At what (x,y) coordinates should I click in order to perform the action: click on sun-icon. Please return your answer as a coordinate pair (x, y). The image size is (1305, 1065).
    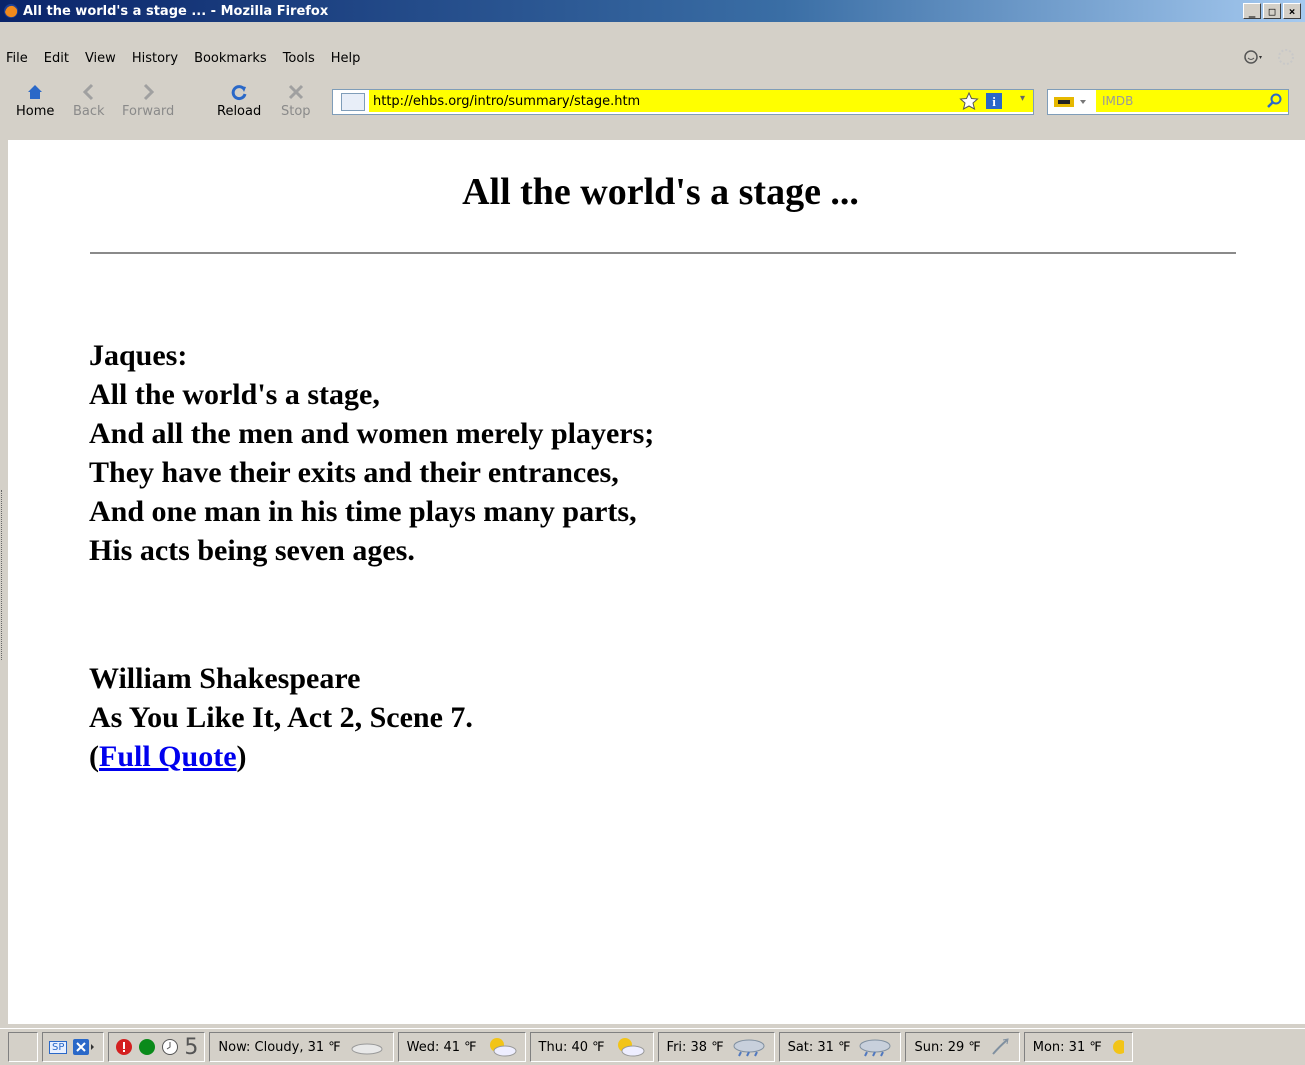
    Looking at the image, I should click on (1118, 1047).